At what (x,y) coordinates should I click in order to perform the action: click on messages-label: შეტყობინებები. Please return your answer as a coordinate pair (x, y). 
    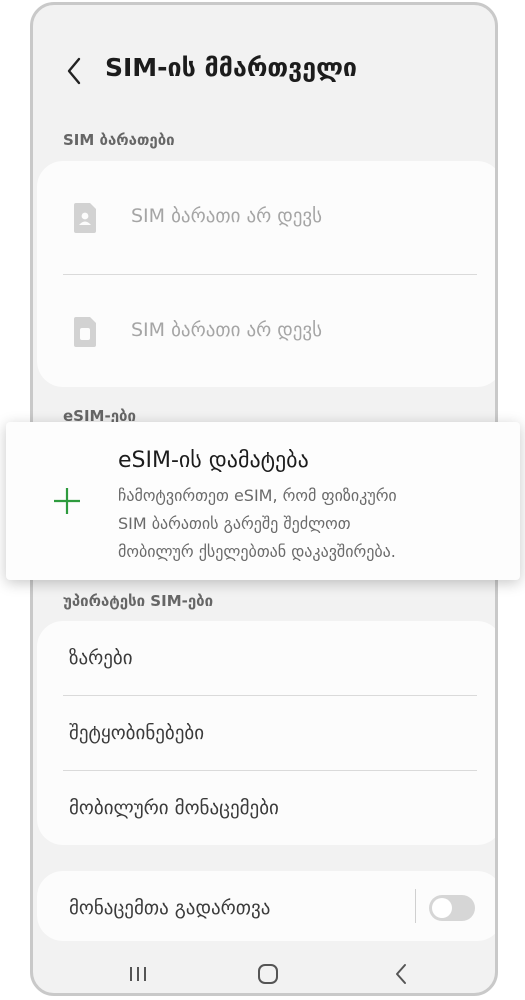
    Looking at the image, I should click on (137, 733).